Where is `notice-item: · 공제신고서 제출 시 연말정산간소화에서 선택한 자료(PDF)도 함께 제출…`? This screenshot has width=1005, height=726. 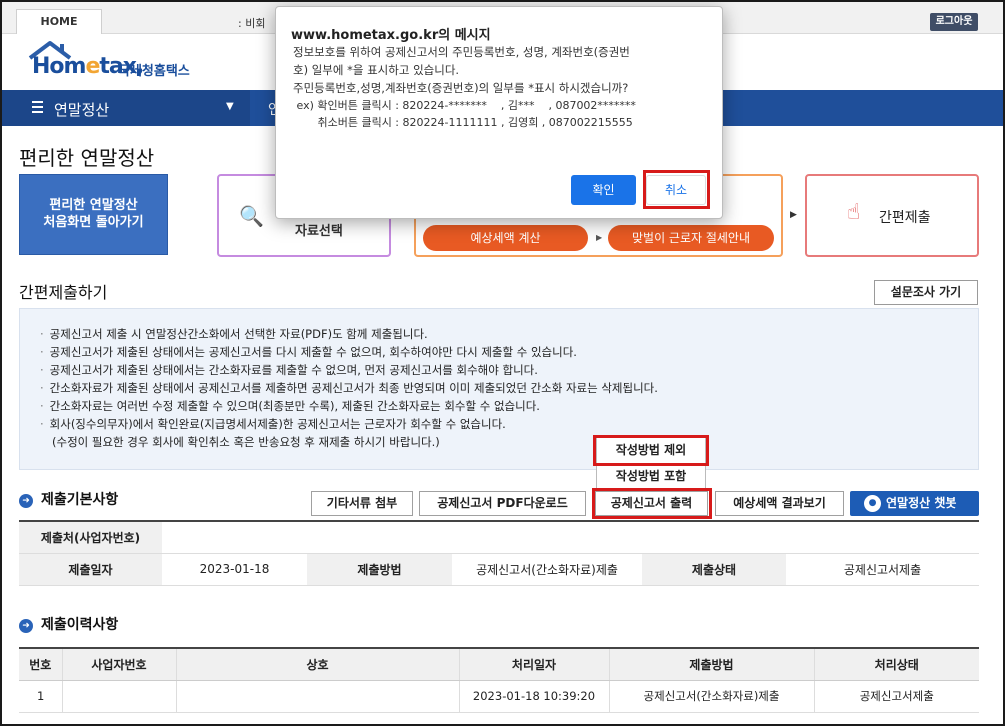
notice-item: · 공제신고서 제출 시 연말정산간소화에서 선택한 자료(PDF)도 함께 제출… is located at coordinates (234, 334).